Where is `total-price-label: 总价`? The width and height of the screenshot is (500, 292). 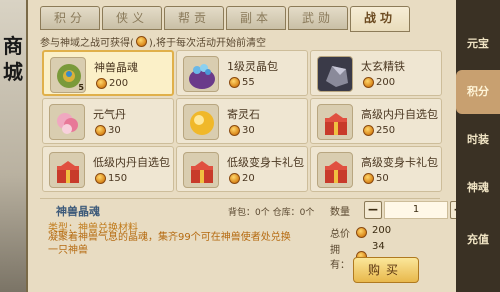
total-price-label: 总价 is located at coordinates (340, 234).